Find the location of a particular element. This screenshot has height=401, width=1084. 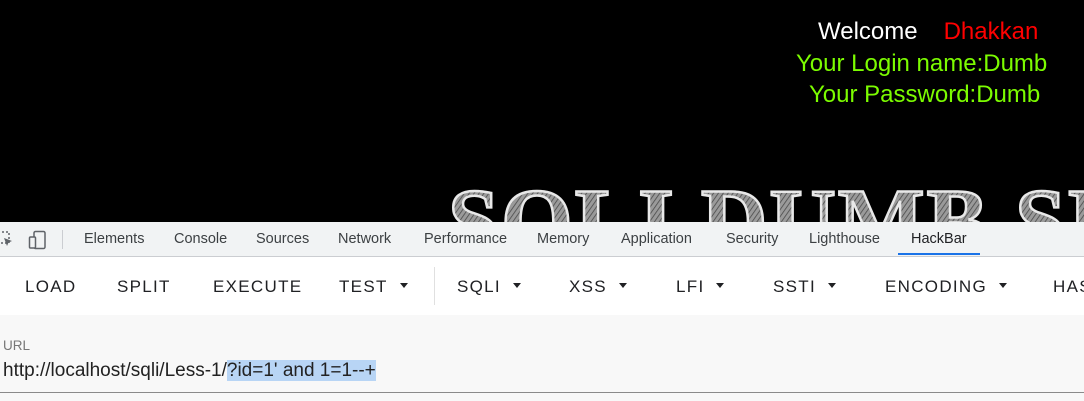

encoding-dropdown: ENCODING is located at coordinates (946, 286).